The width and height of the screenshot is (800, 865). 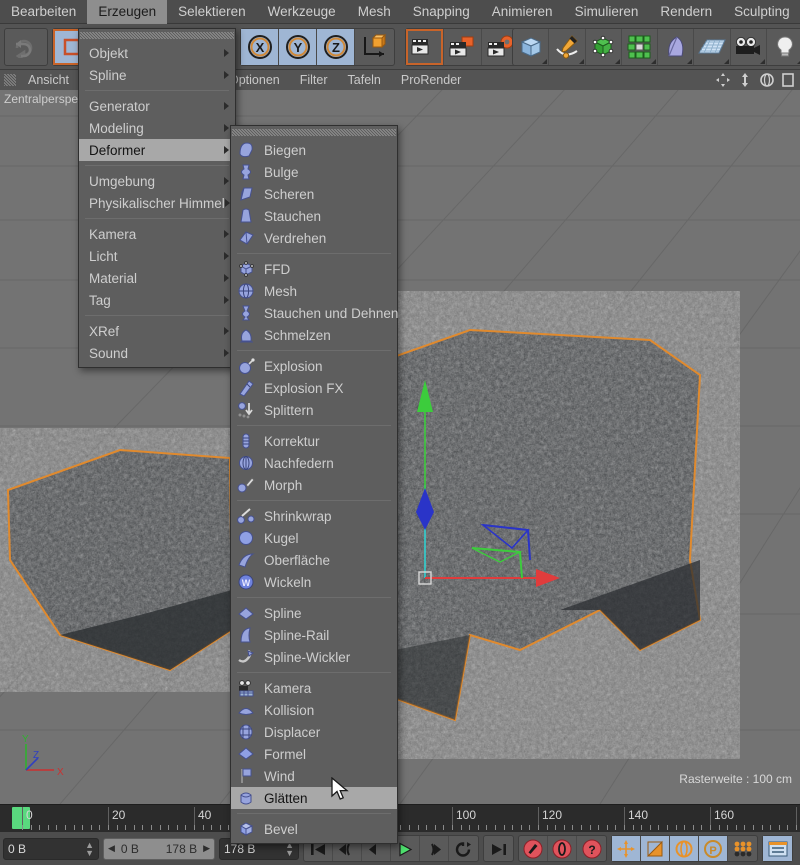 I want to click on timeline-icon, so click(x=777, y=848).